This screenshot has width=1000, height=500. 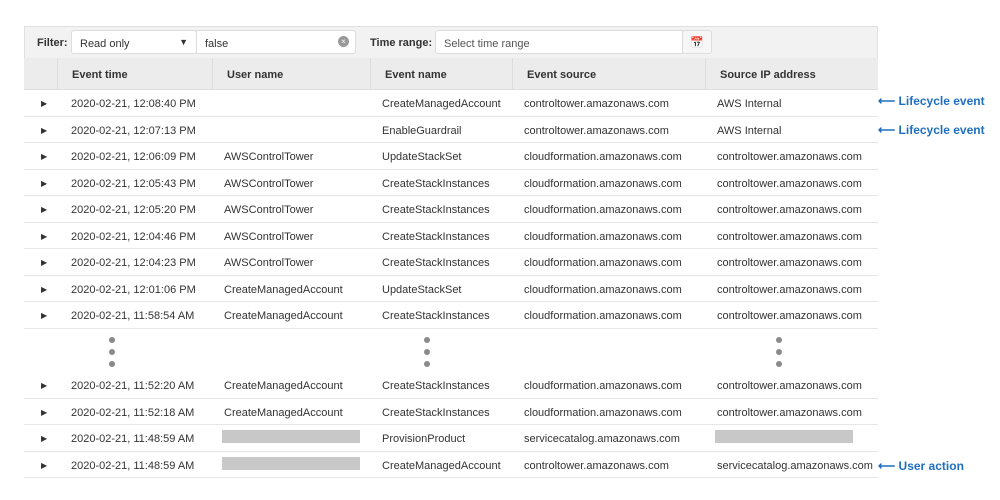 I want to click on col-source-ip: Source IP address, so click(x=791, y=73).